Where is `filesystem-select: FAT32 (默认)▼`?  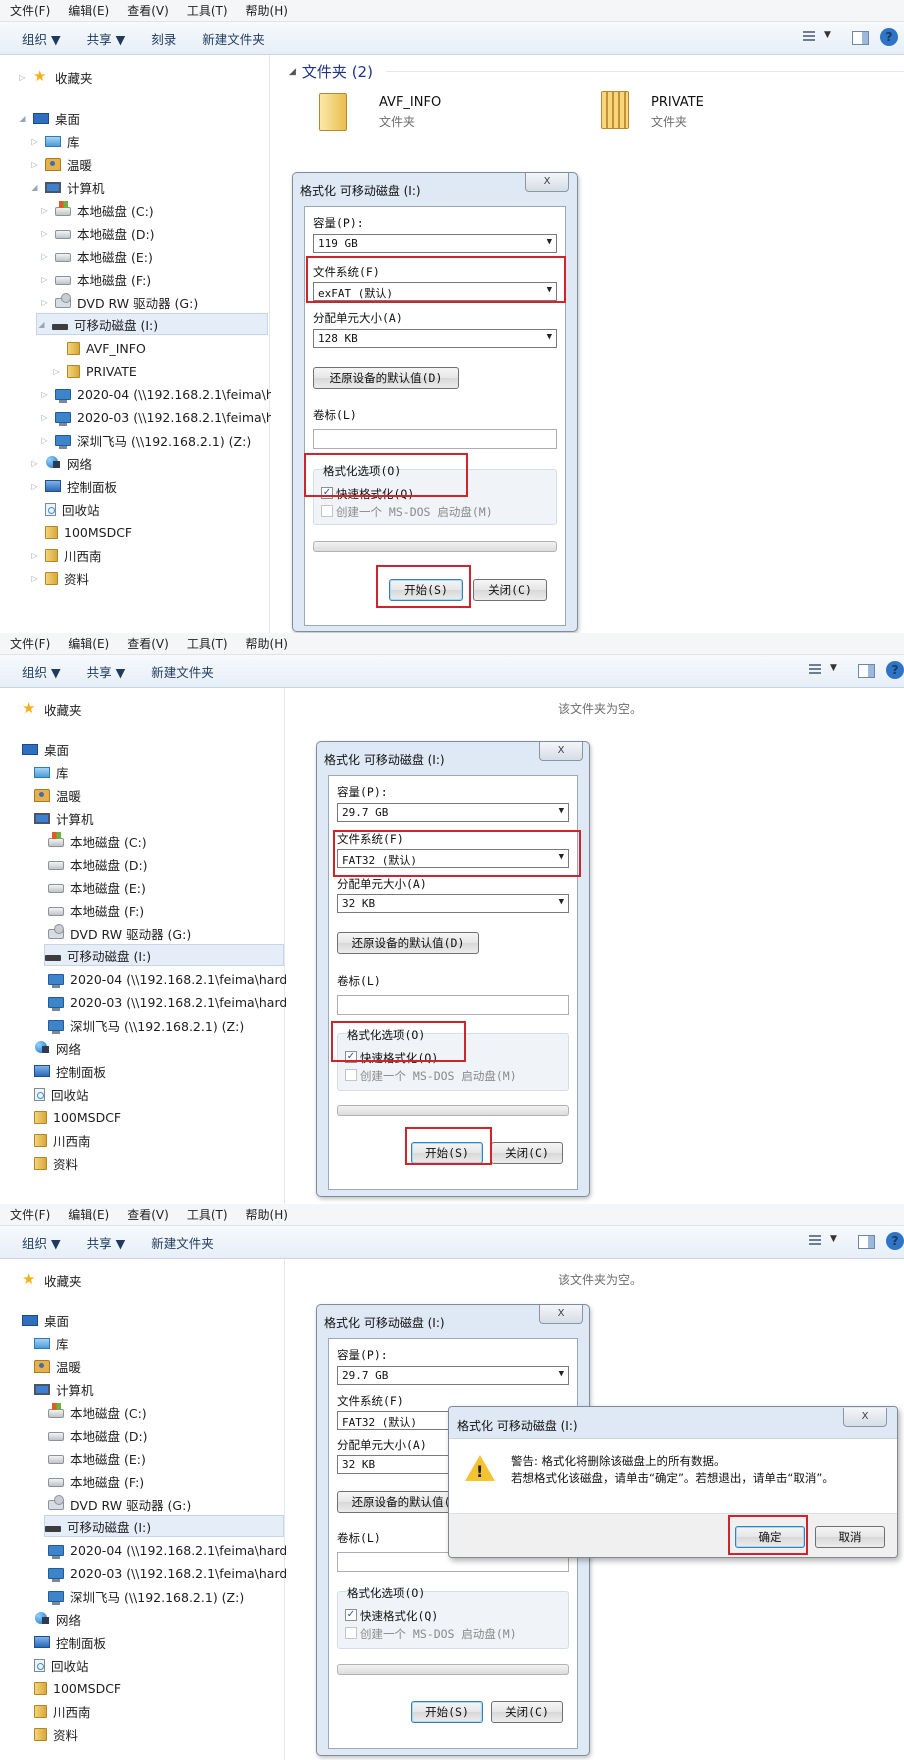 filesystem-select: FAT32 (默认)▼ is located at coordinates (453, 858).